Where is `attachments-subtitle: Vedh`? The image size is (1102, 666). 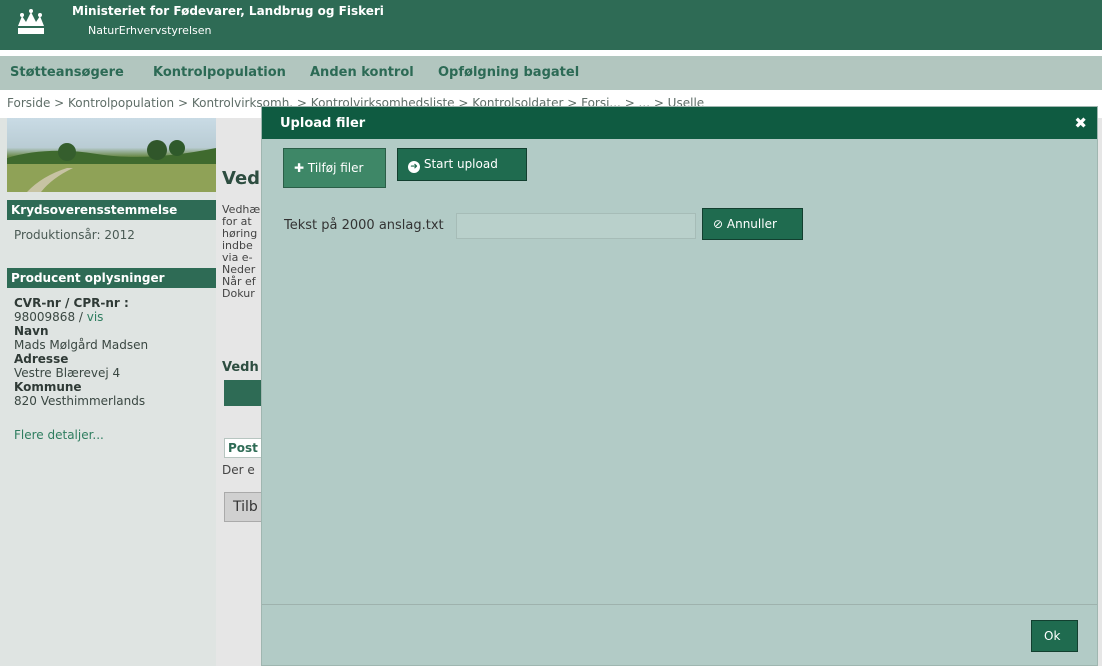 attachments-subtitle: Vedh is located at coordinates (240, 367).